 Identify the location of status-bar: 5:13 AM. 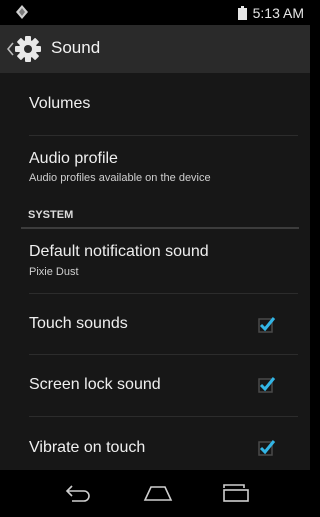
(155, 12).